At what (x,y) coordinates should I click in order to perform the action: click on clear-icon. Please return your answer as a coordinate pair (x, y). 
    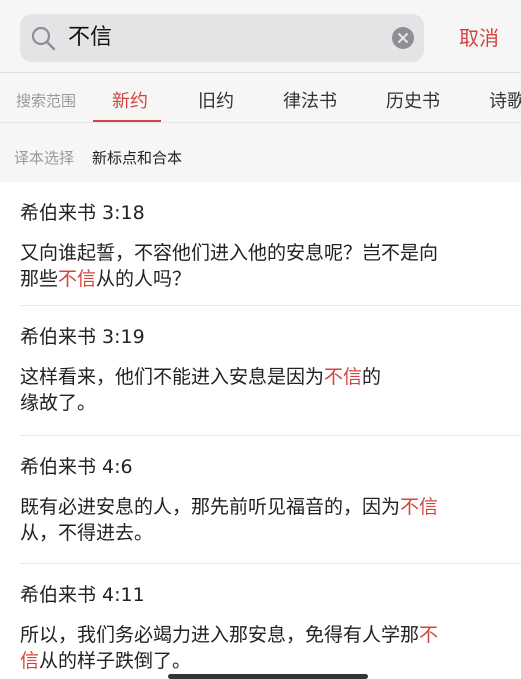
    Looking at the image, I should click on (403, 38).